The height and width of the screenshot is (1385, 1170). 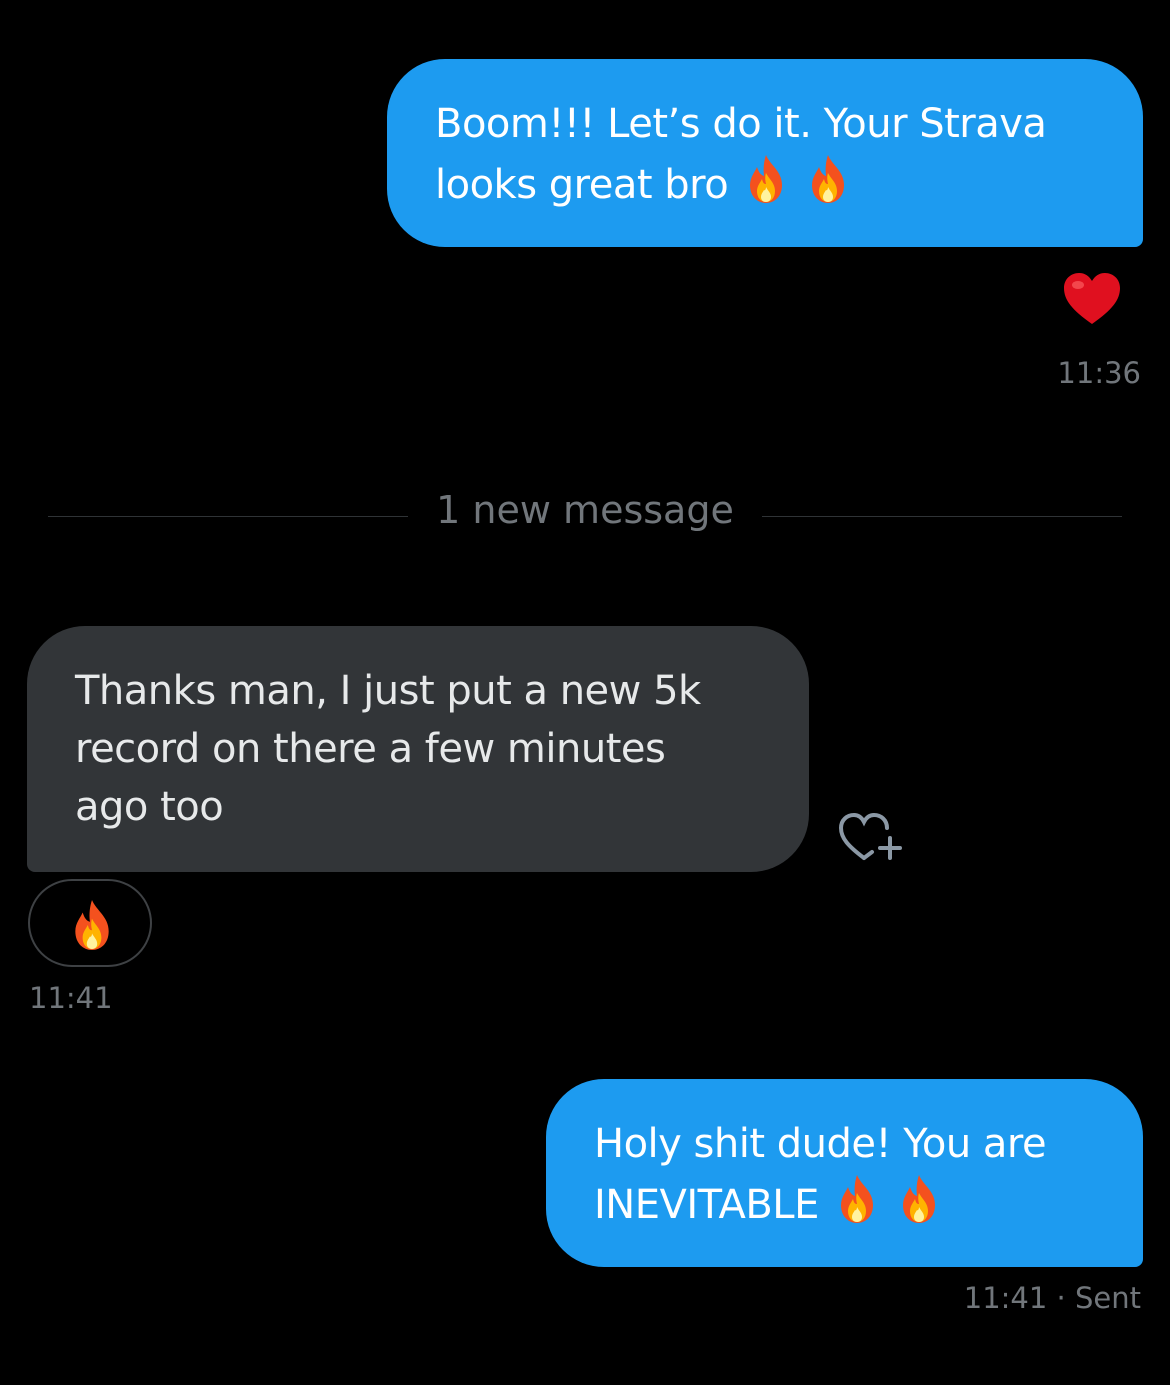 I want to click on message-text-line: Boom!!! Let’s do it. Your Strava, so click(x=741, y=124).